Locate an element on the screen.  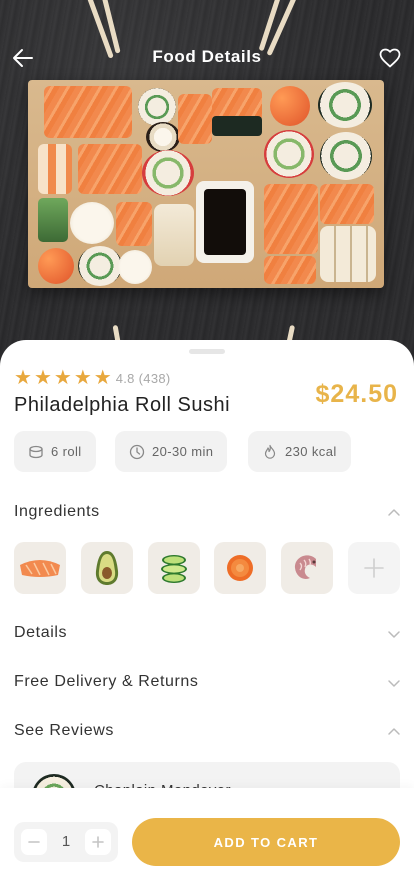
food-price: $24.50 is located at coordinates (356, 394).